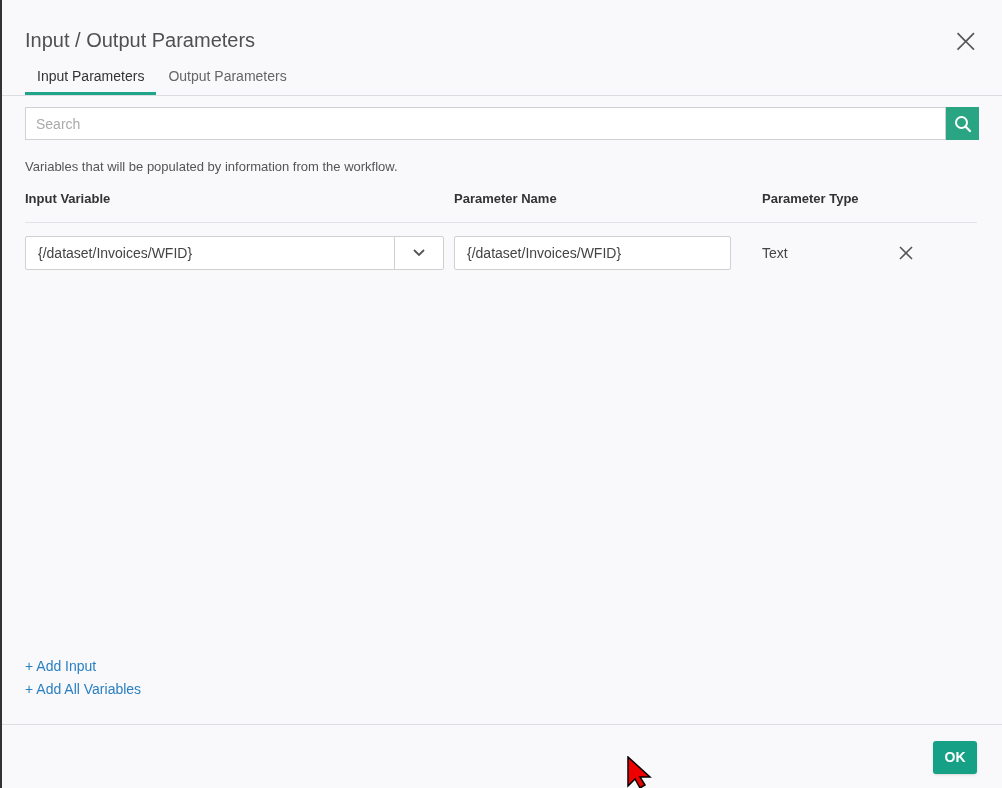 The height and width of the screenshot is (788, 1002). Describe the element at coordinates (965, 40) in the screenshot. I see `close-button: ×` at that location.